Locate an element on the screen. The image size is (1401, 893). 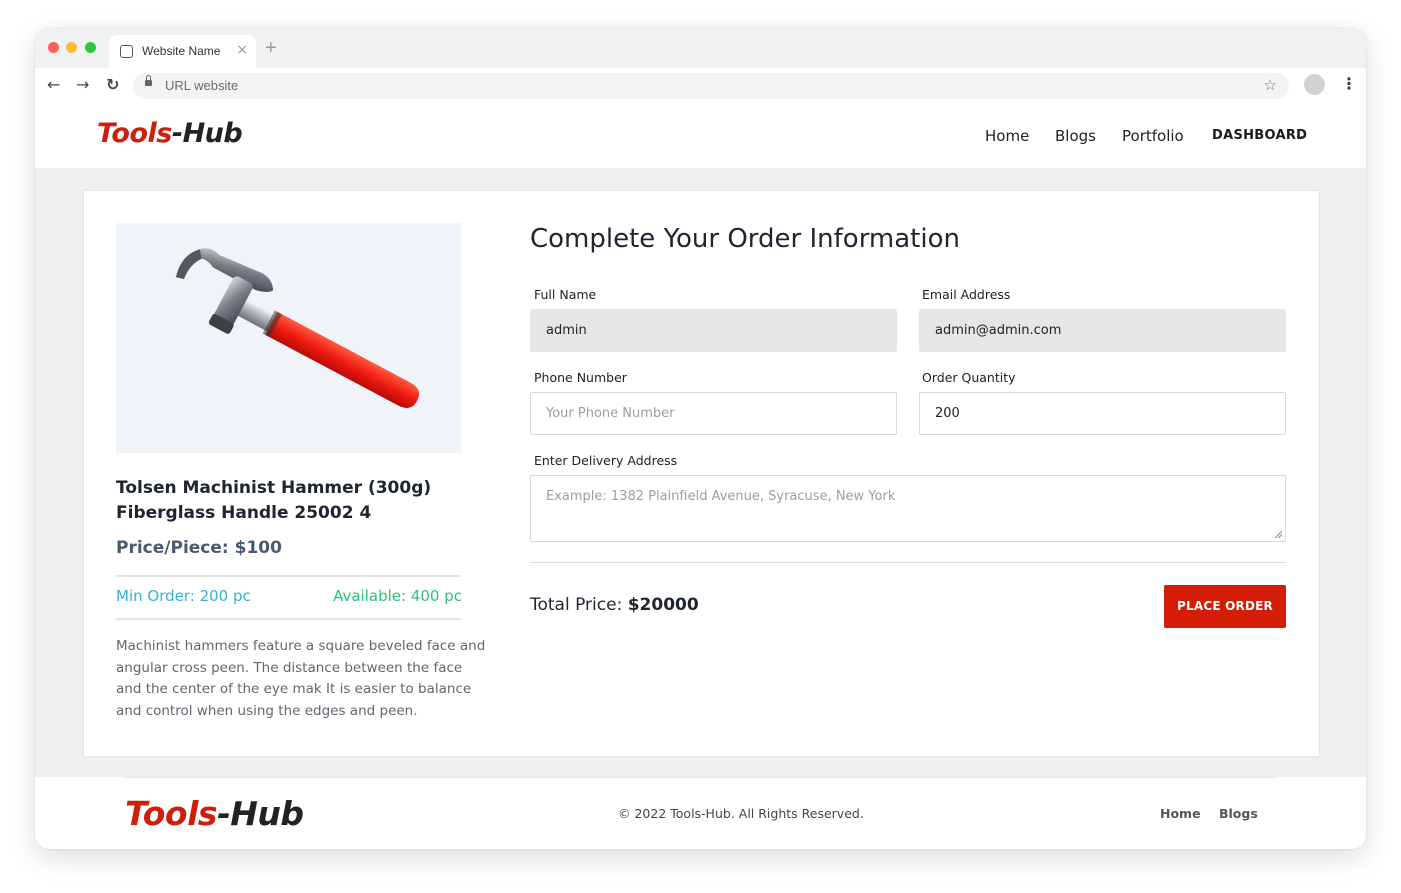
total-label: Total Price: is located at coordinates (576, 605).